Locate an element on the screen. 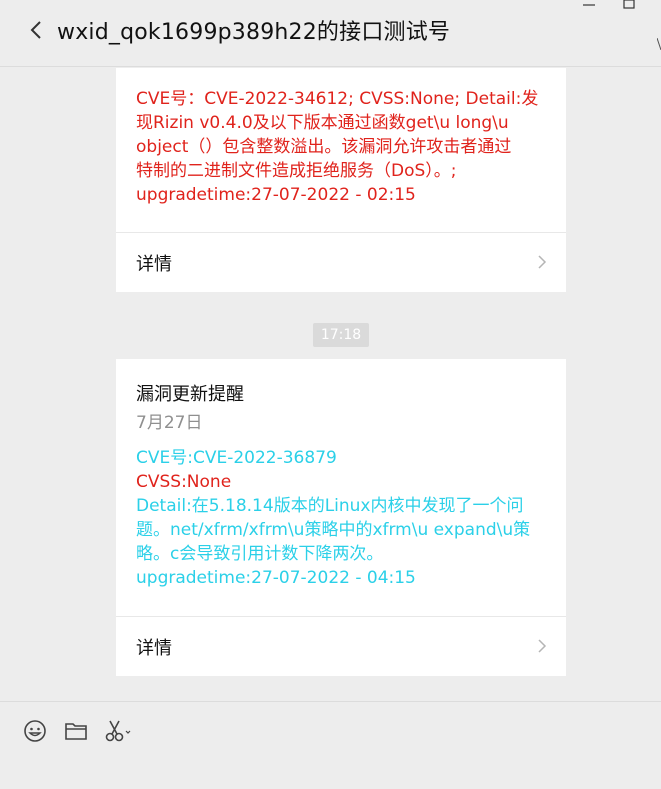 Image resolution: width=661 pixels, height=789 pixels. scissors-icon is located at coordinates (118, 731).